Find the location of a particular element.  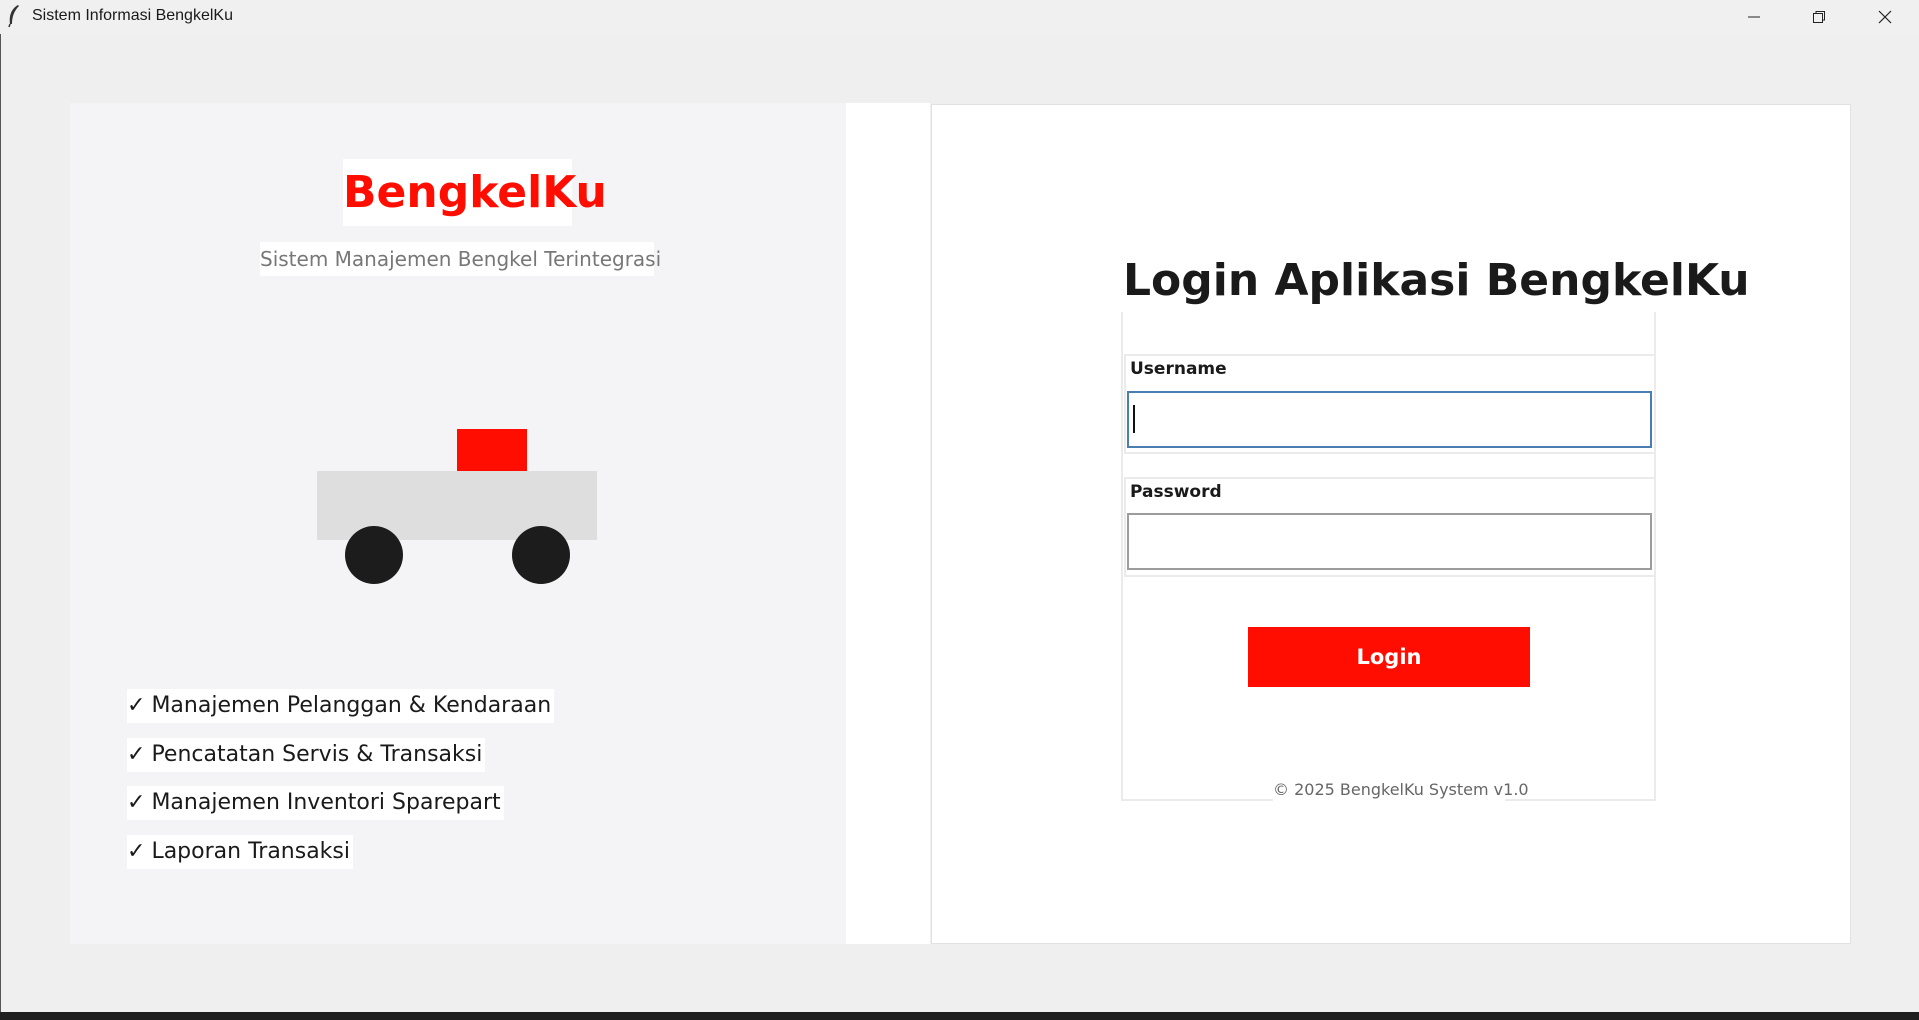

feature-item: ✓ Manajemen Pelanggan & Kendaraan is located at coordinates (341, 706).